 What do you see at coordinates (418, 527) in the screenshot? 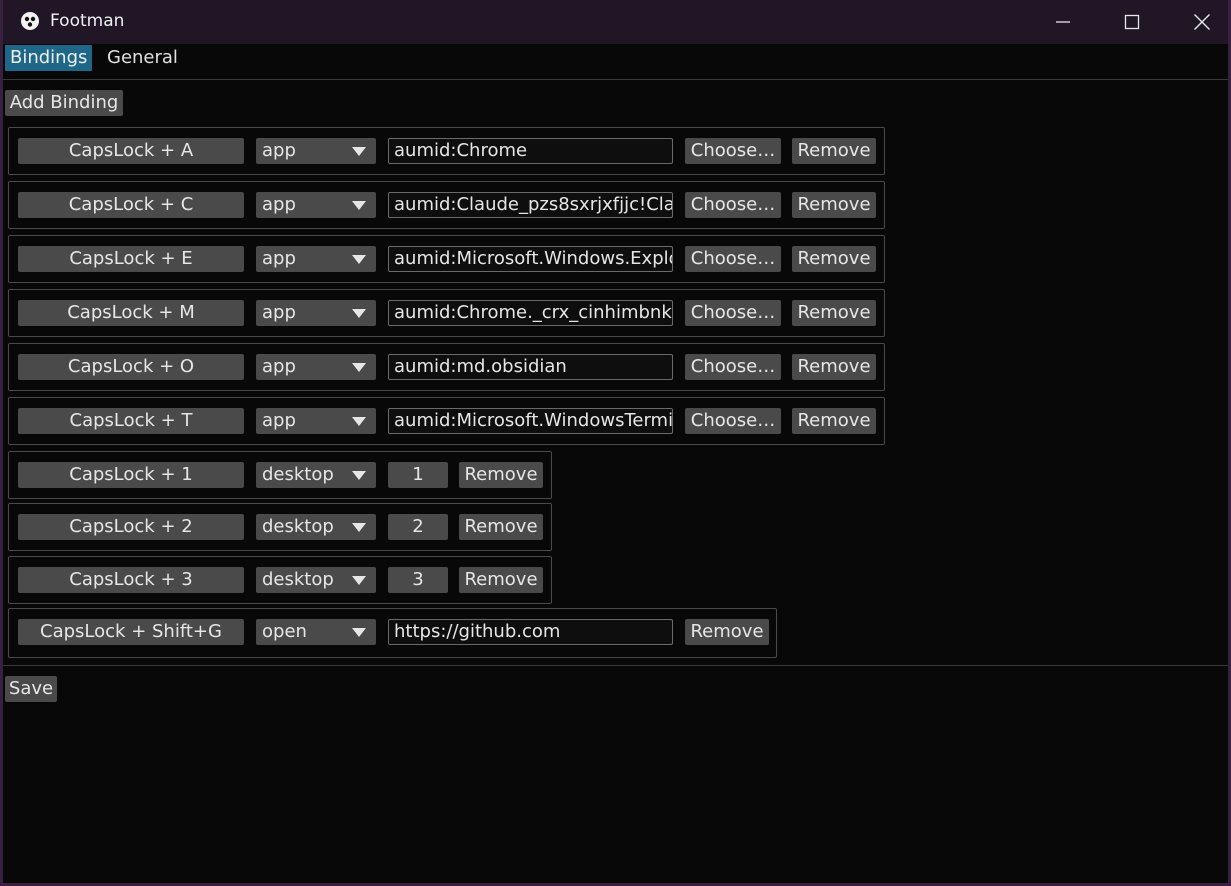
I see `desktop-number-field: 2` at bounding box center [418, 527].